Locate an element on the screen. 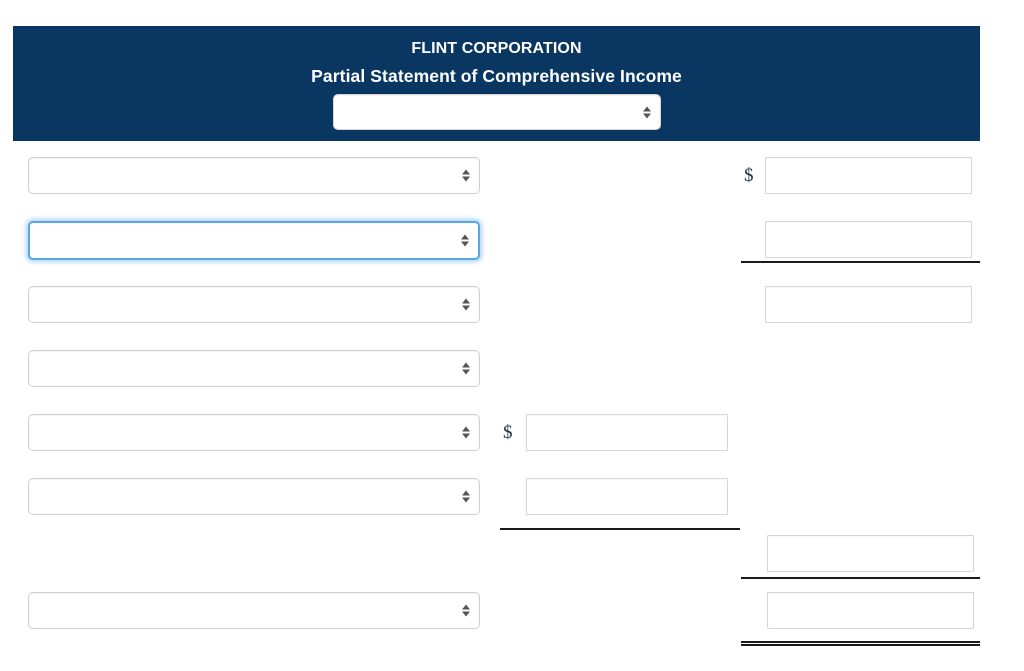  right-column-currency-symbol: $ is located at coordinates (749, 175).